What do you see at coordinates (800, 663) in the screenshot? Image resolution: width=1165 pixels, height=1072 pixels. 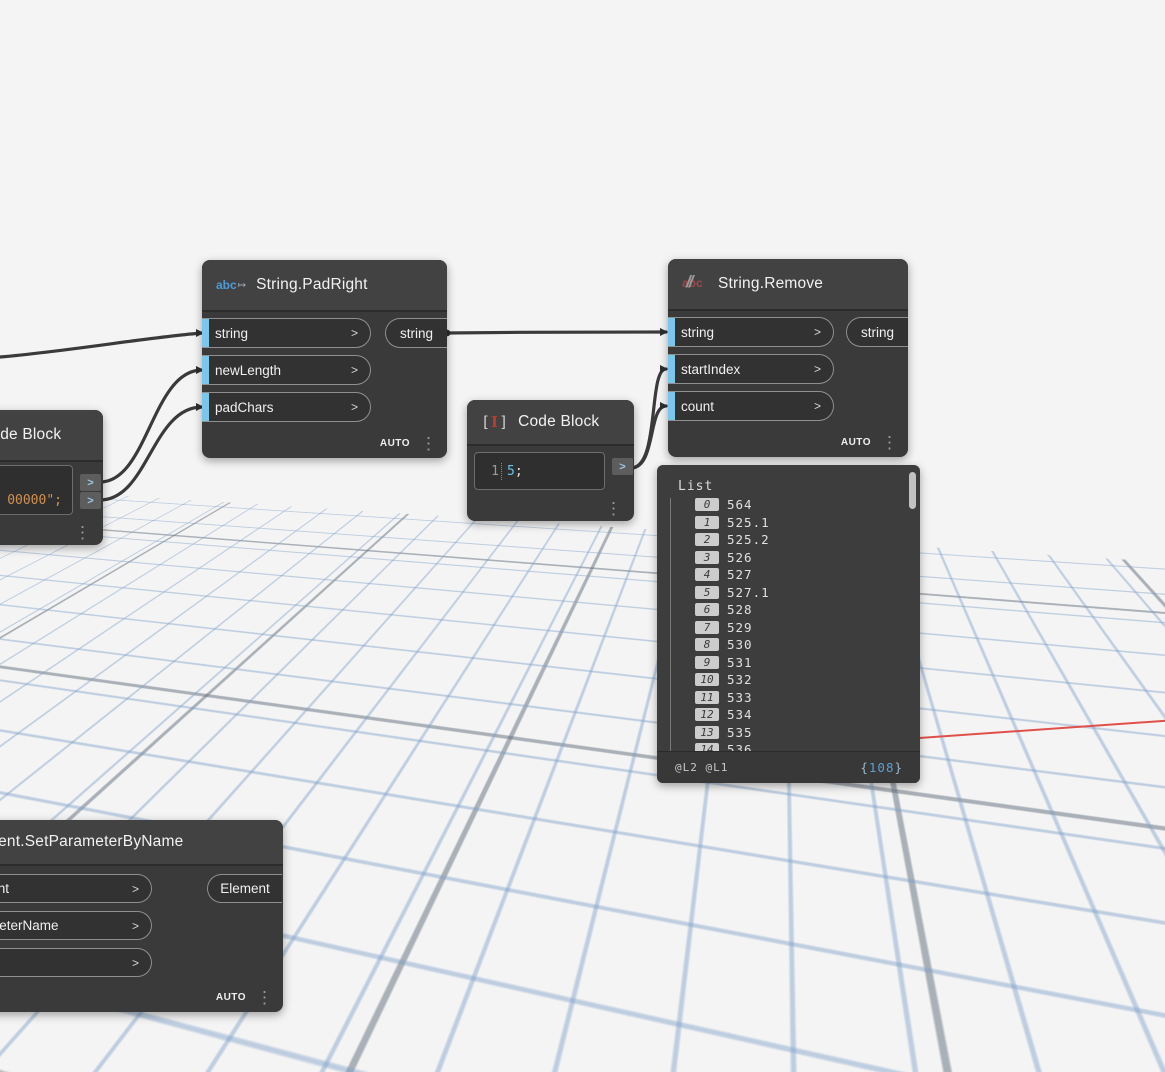 I see `list-item: 9 531` at bounding box center [800, 663].